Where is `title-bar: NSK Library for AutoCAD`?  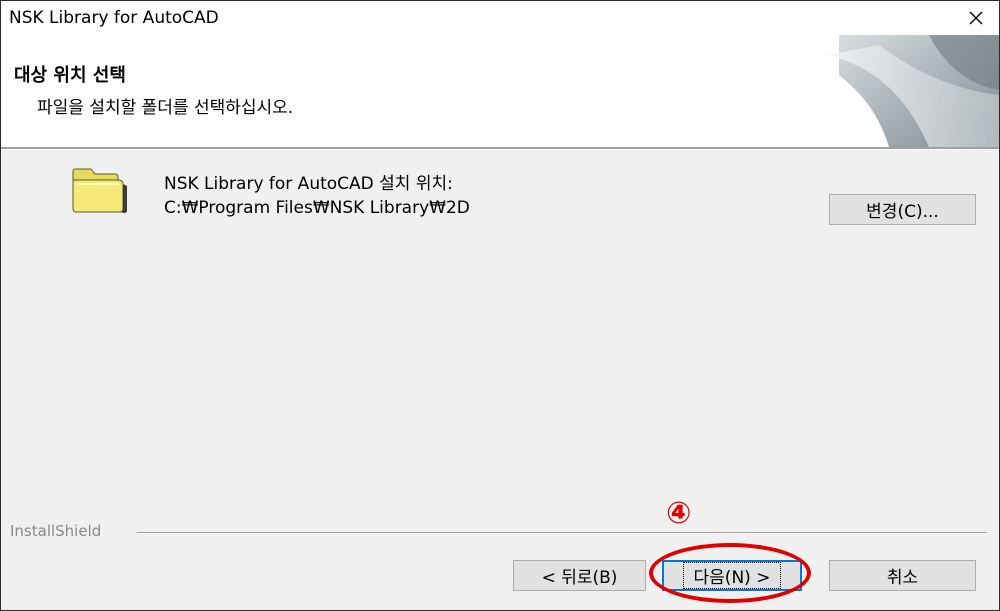
title-bar: NSK Library for AutoCAD is located at coordinates (500, 18).